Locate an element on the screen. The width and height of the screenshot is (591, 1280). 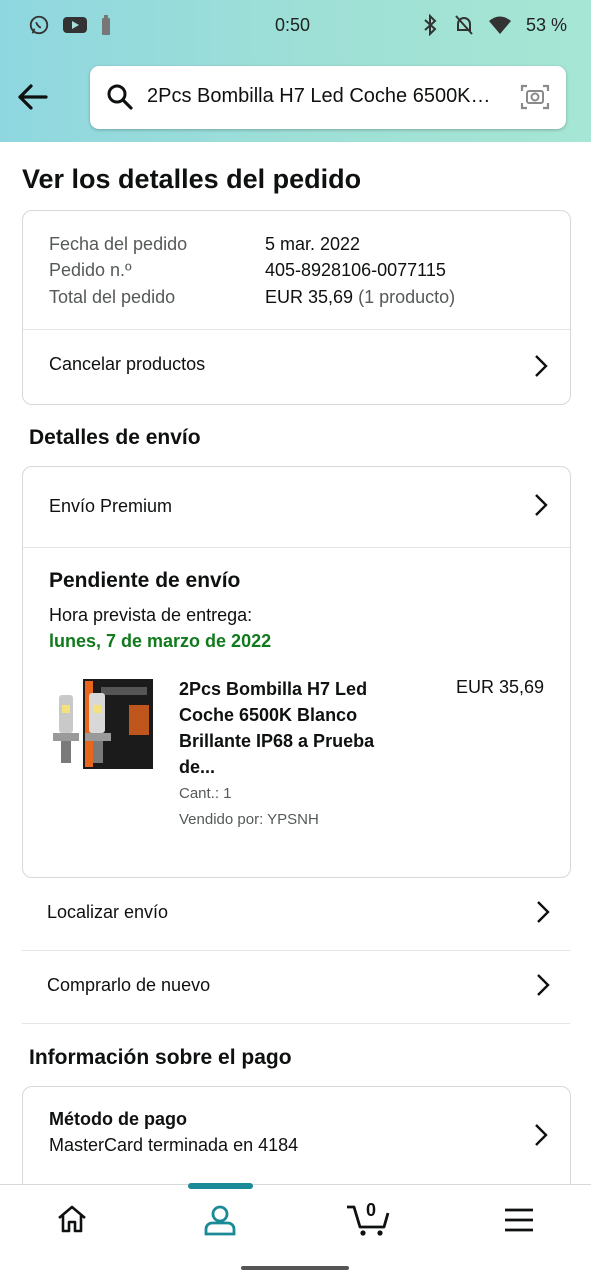
payment-method-title: Método de pago is located at coordinates (118, 1119).